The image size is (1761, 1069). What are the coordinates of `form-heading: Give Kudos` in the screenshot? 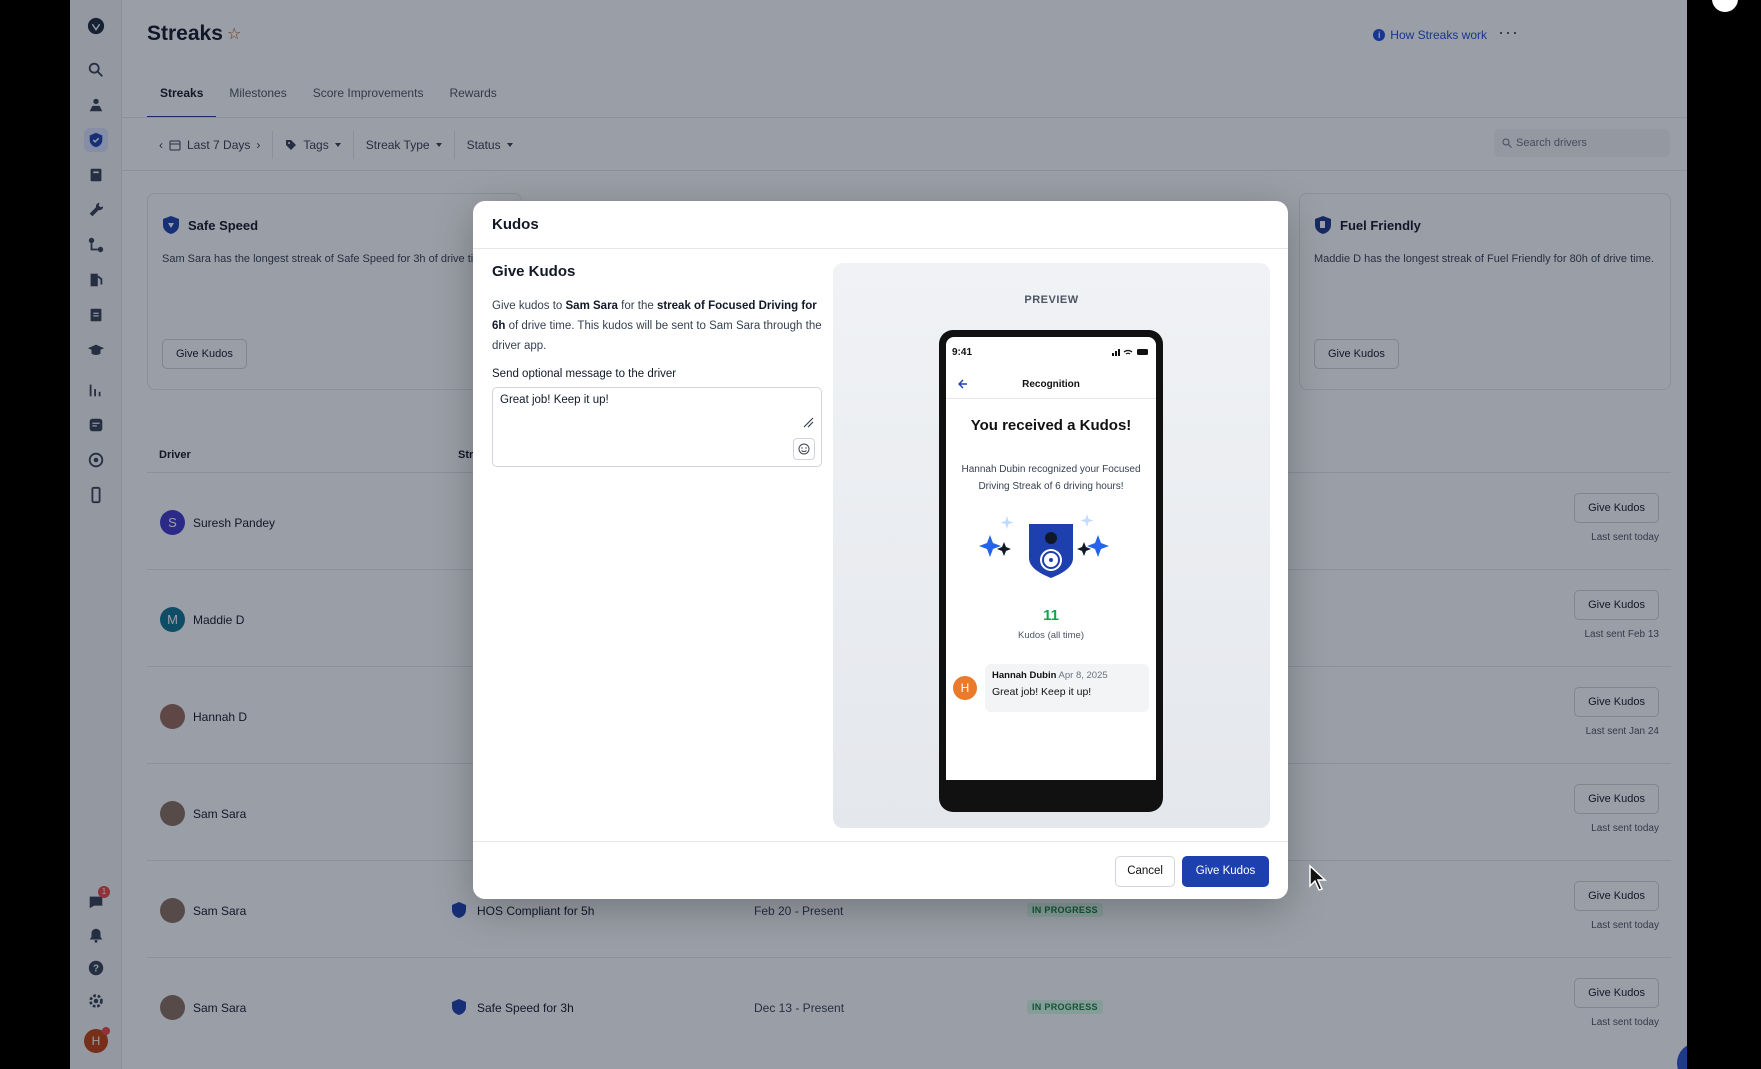 It's located at (534, 271).